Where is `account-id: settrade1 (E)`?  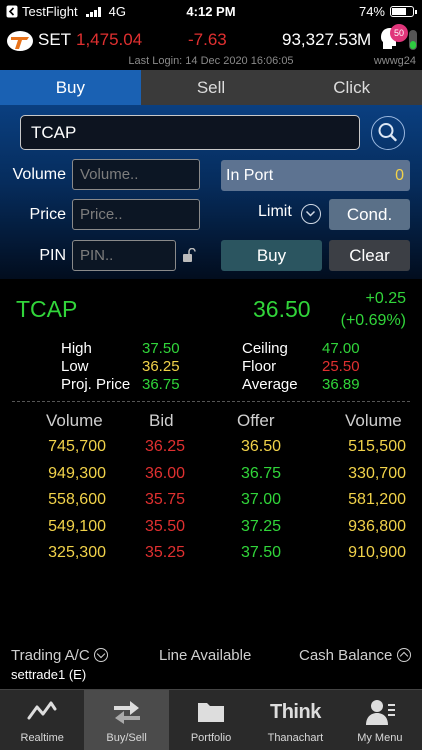 account-id: settrade1 (E) is located at coordinates (49, 674).